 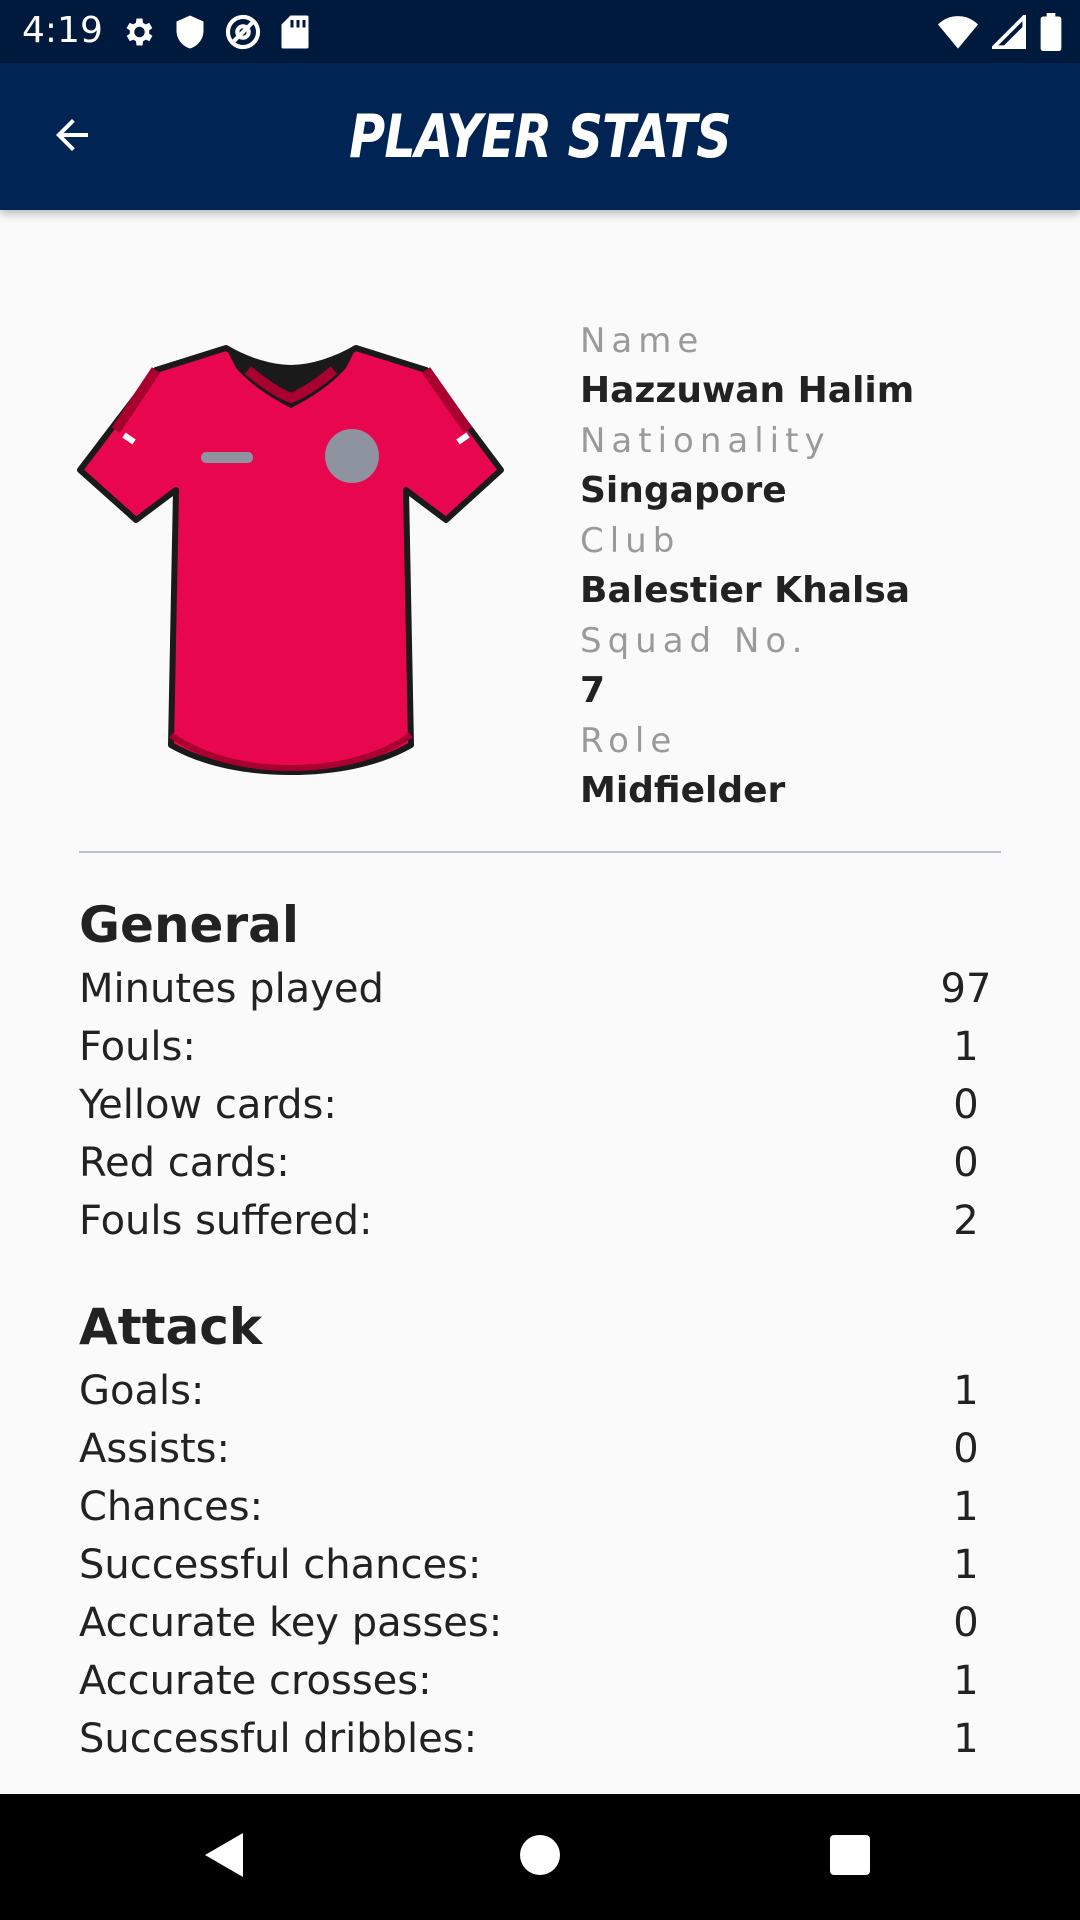 I want to click on arrow-left-icon, so click(x=72, y=137).